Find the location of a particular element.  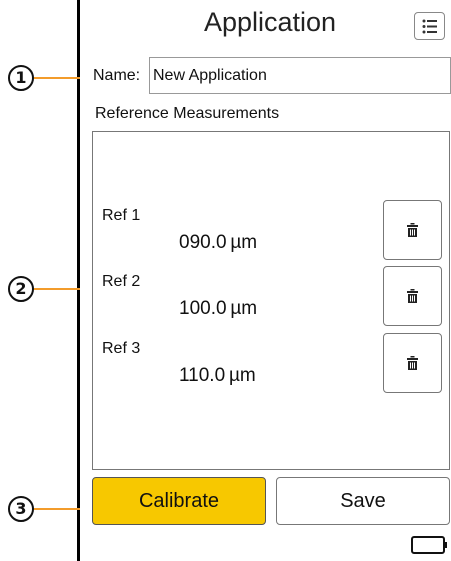

callout-3: 3 is located at coordinates (42, 509).